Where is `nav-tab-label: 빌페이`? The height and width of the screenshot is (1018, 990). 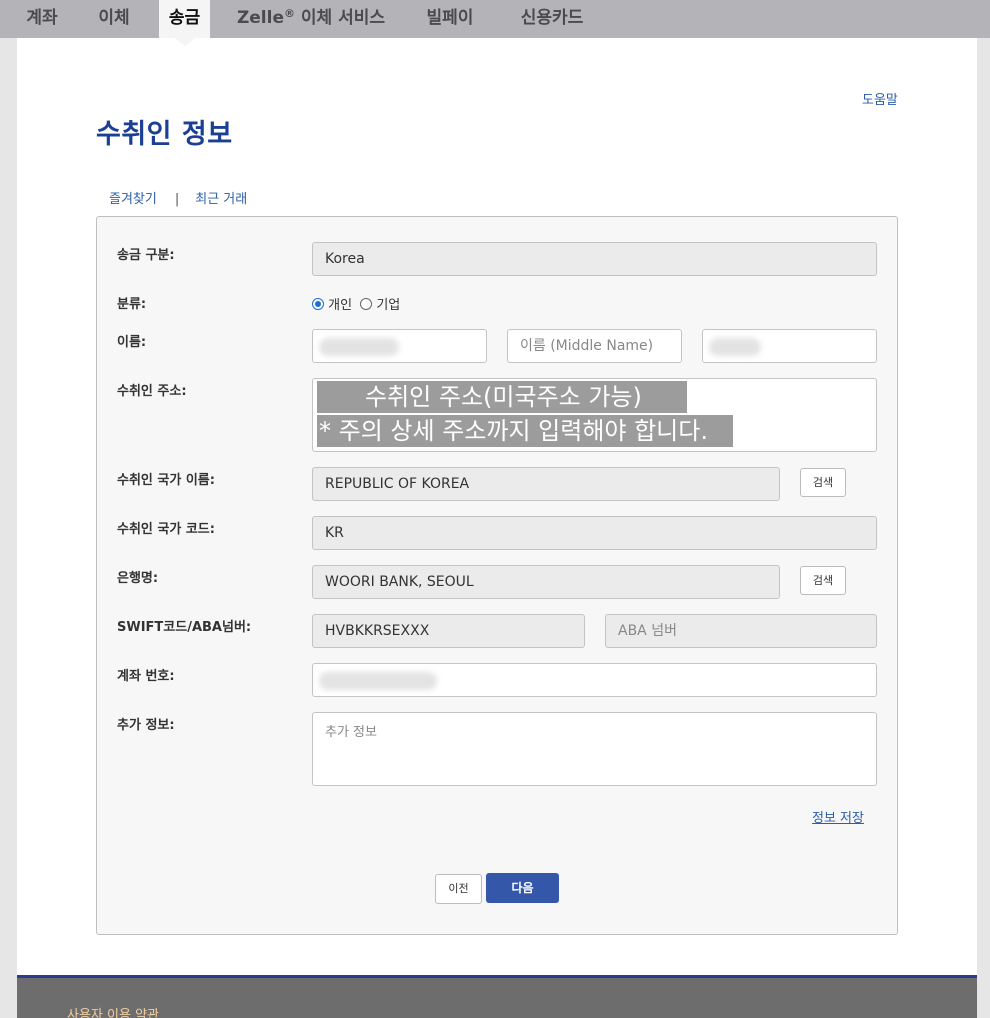
nav-tab-label: 빌페이 is located at coordinates (450, 18).